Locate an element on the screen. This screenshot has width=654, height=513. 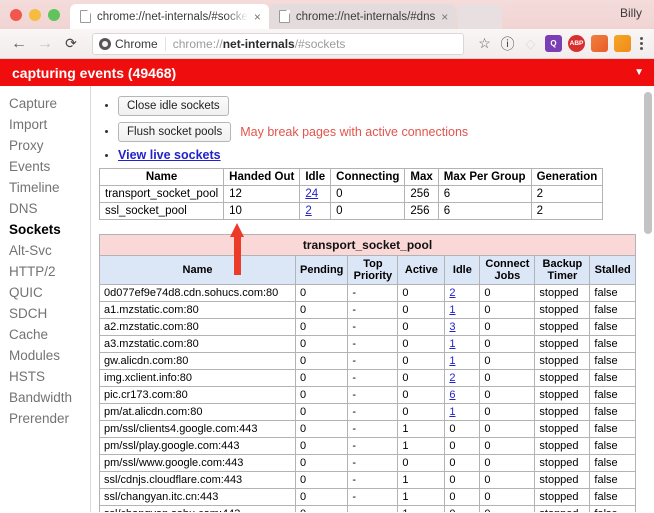
new-tab-button is located at coordinates (480, 16).